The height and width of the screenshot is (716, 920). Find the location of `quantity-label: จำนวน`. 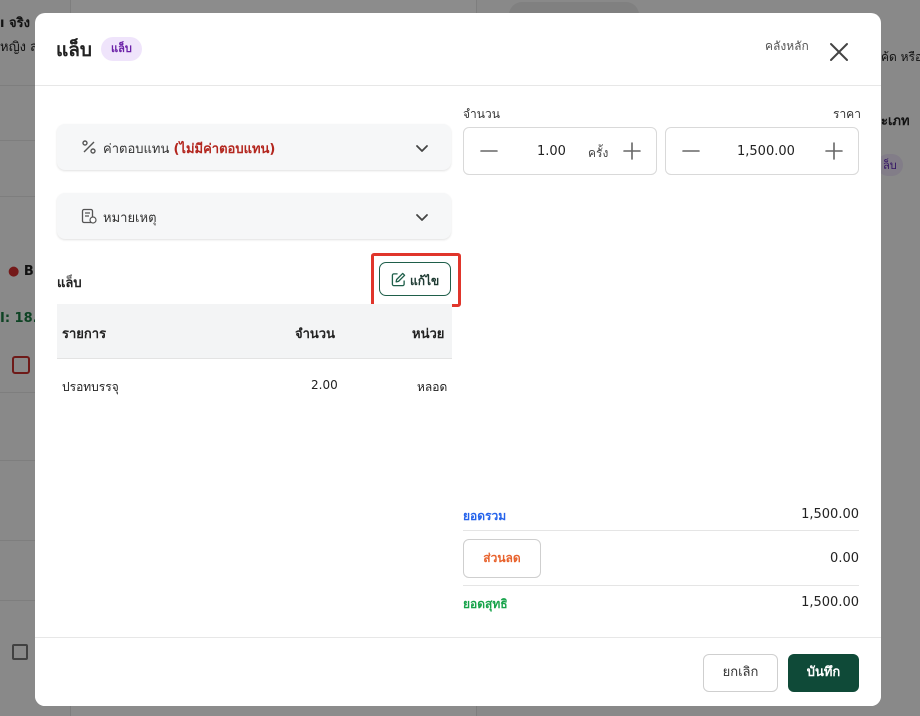

quantity-label: จำนวน is located at coordinates (481, 114).